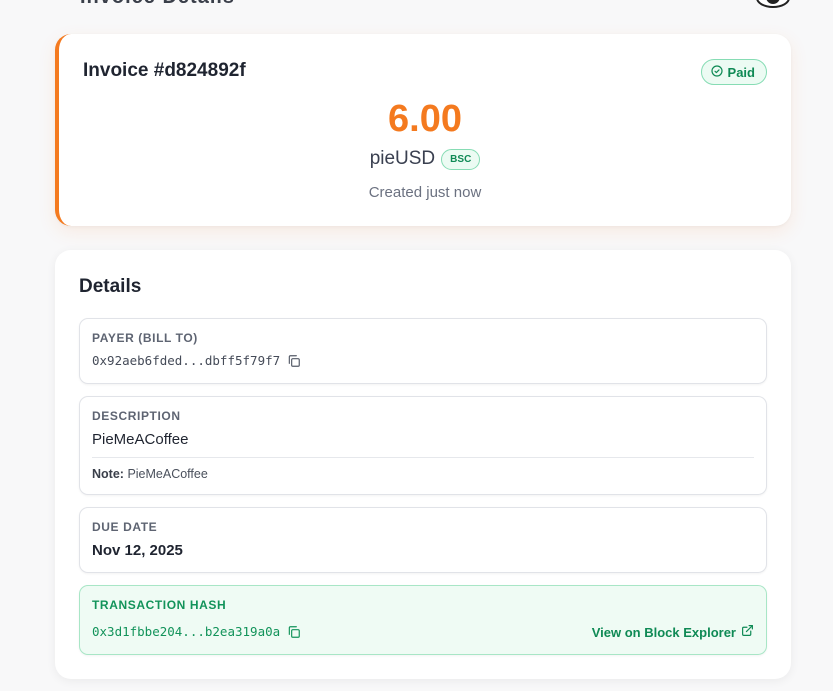 The image size is (833, 691). What do you see at coordinates (186, 631) in the screenshot?
I see `transaction-hash: 0x3d1fbbe204...b2ea319a0a` at bounding box center [186, 631].